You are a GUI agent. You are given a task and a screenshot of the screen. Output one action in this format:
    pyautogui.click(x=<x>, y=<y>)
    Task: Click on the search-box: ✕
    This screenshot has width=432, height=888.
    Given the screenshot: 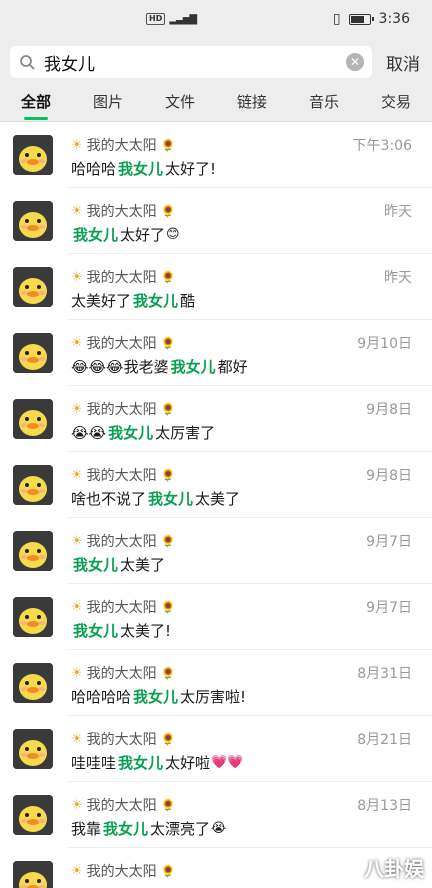 What is the action you would take?
    pyautogui.click(x=191, y=62)
    